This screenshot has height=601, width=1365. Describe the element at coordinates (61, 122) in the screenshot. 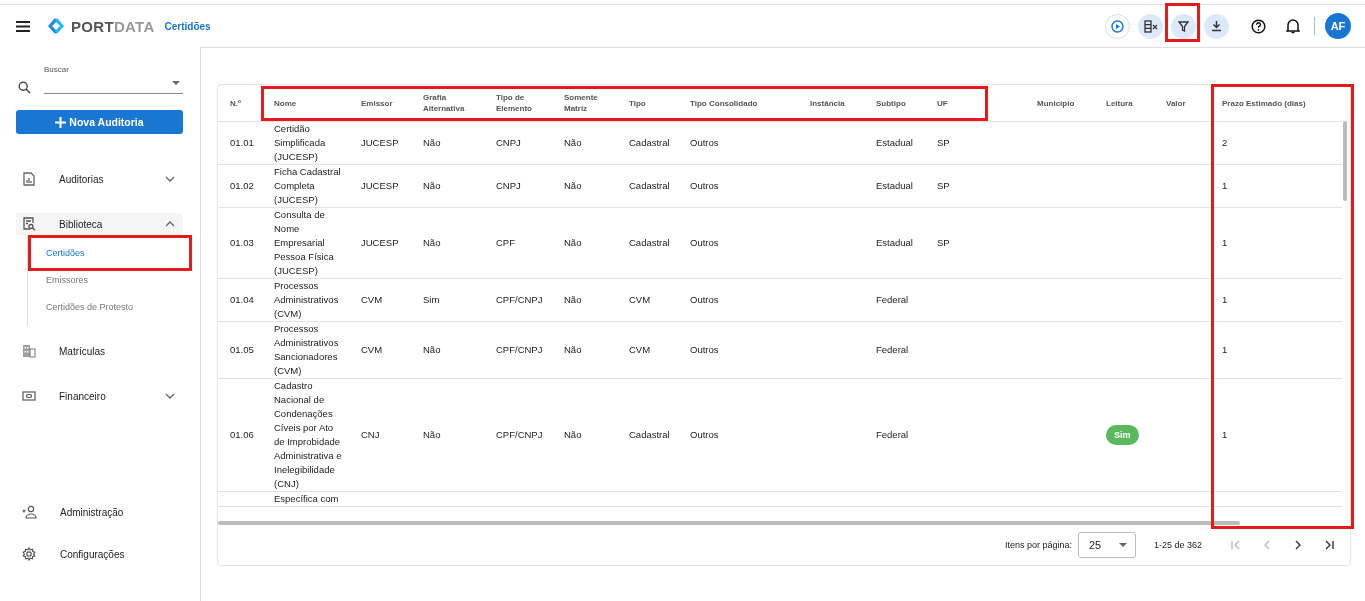

I see `plus-icon` at that location.